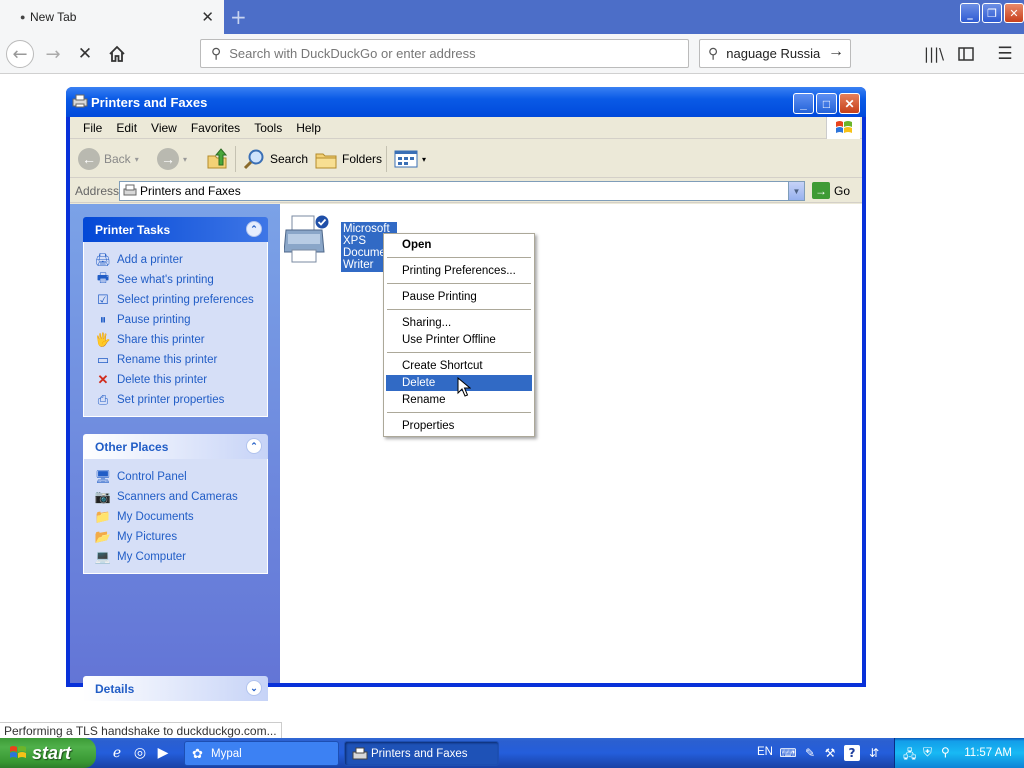 The height and width of the screenshot is (768, 1024). Describe the element at coordinates (909, 755) in the screenshot. I see `network-icon: 🖧` at that location.